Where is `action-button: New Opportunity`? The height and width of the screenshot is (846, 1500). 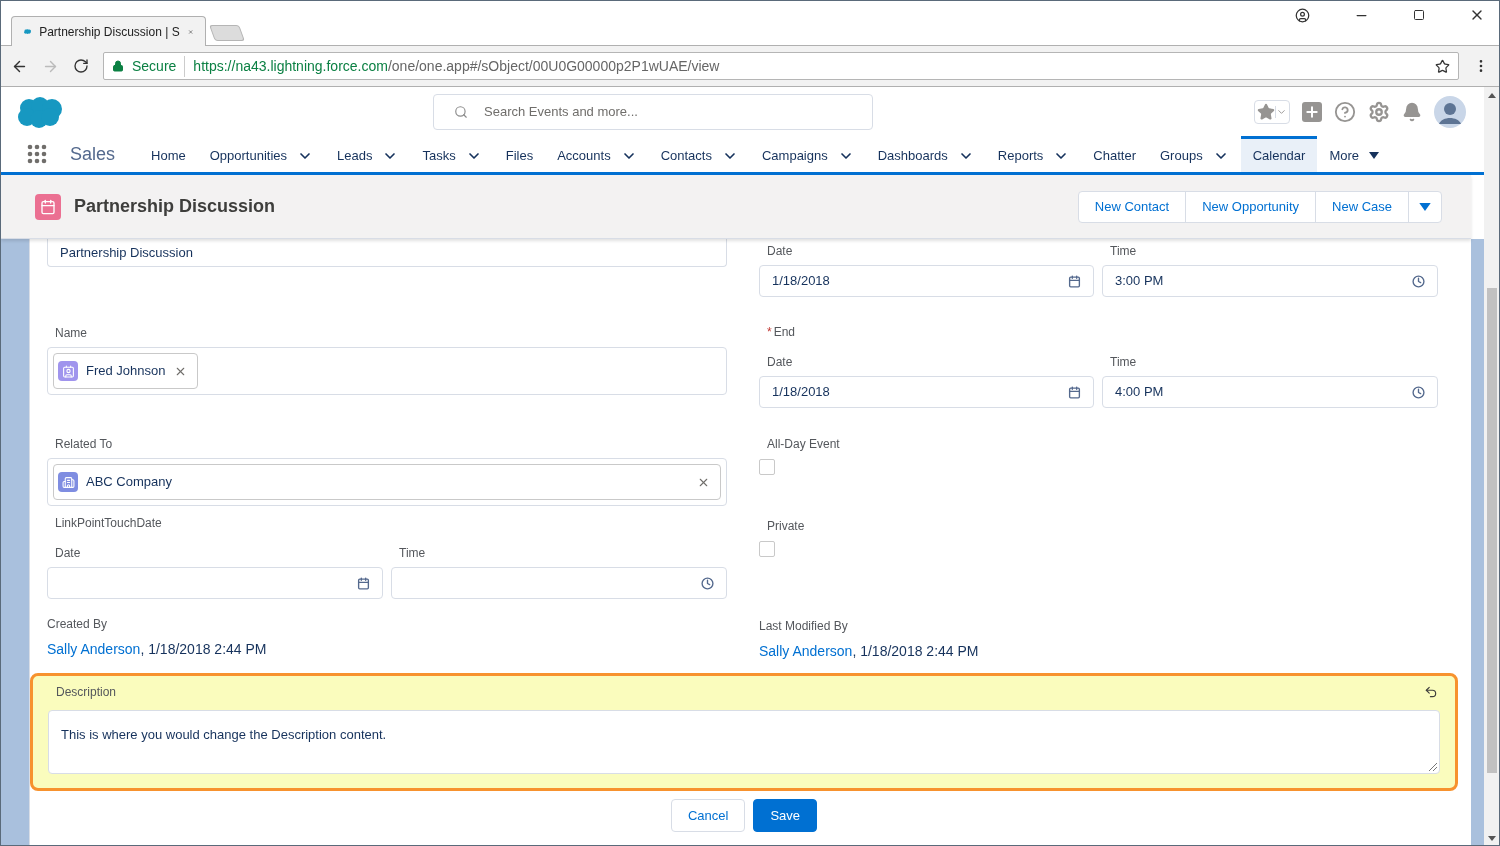 action-button: New Opportunity is located at coordinates (1250, 206).